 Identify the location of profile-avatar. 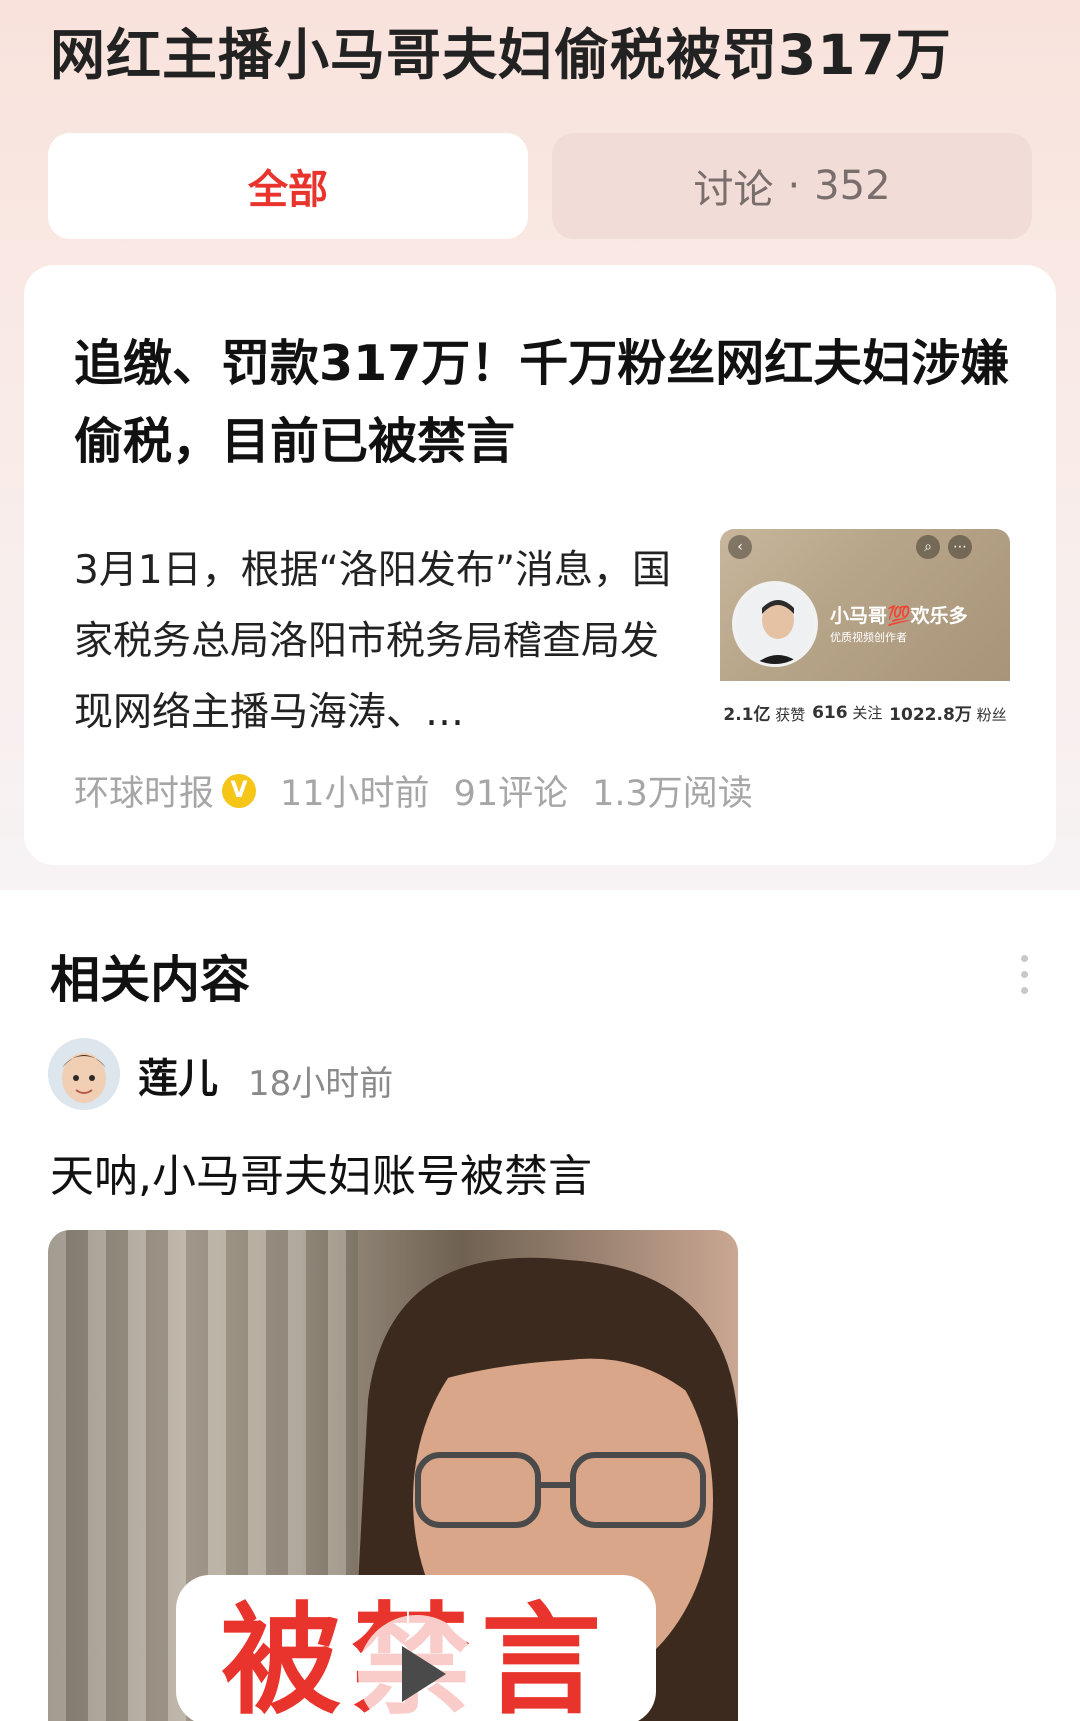
(775, 624).